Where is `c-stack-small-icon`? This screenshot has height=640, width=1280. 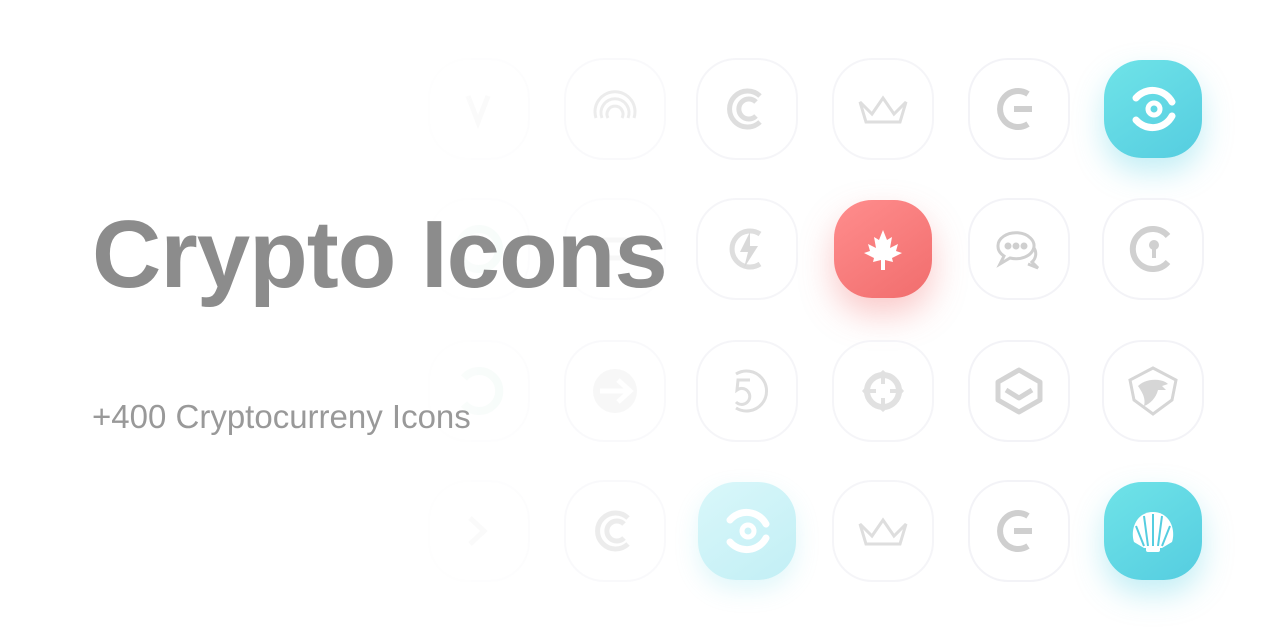
c-stack-small-icon is located at coordinates (1019, 531).